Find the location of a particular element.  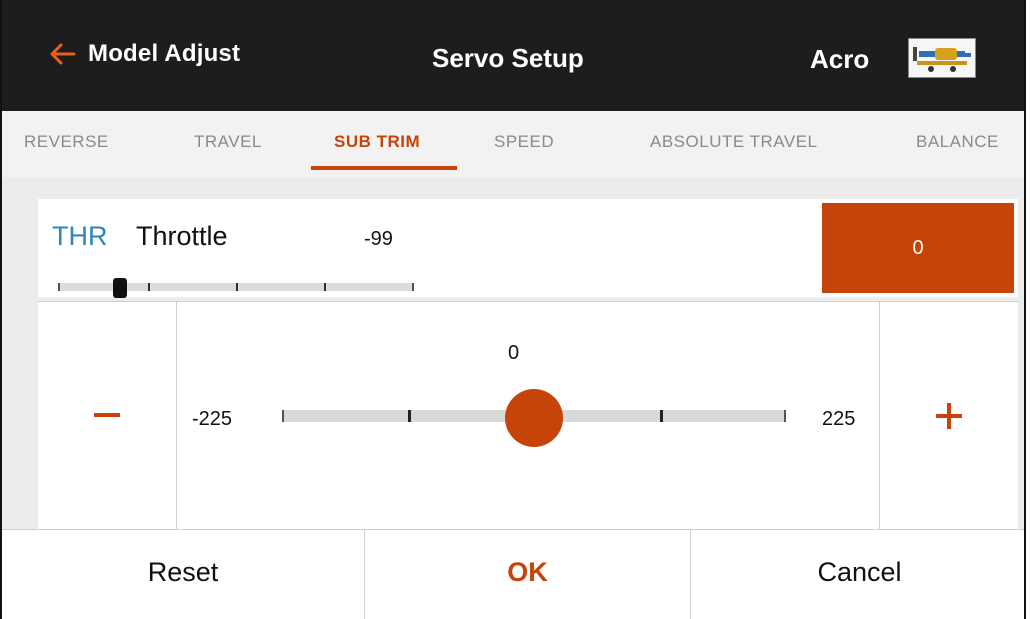

page-title: Servo Setup is located at coordinates (508, 58).